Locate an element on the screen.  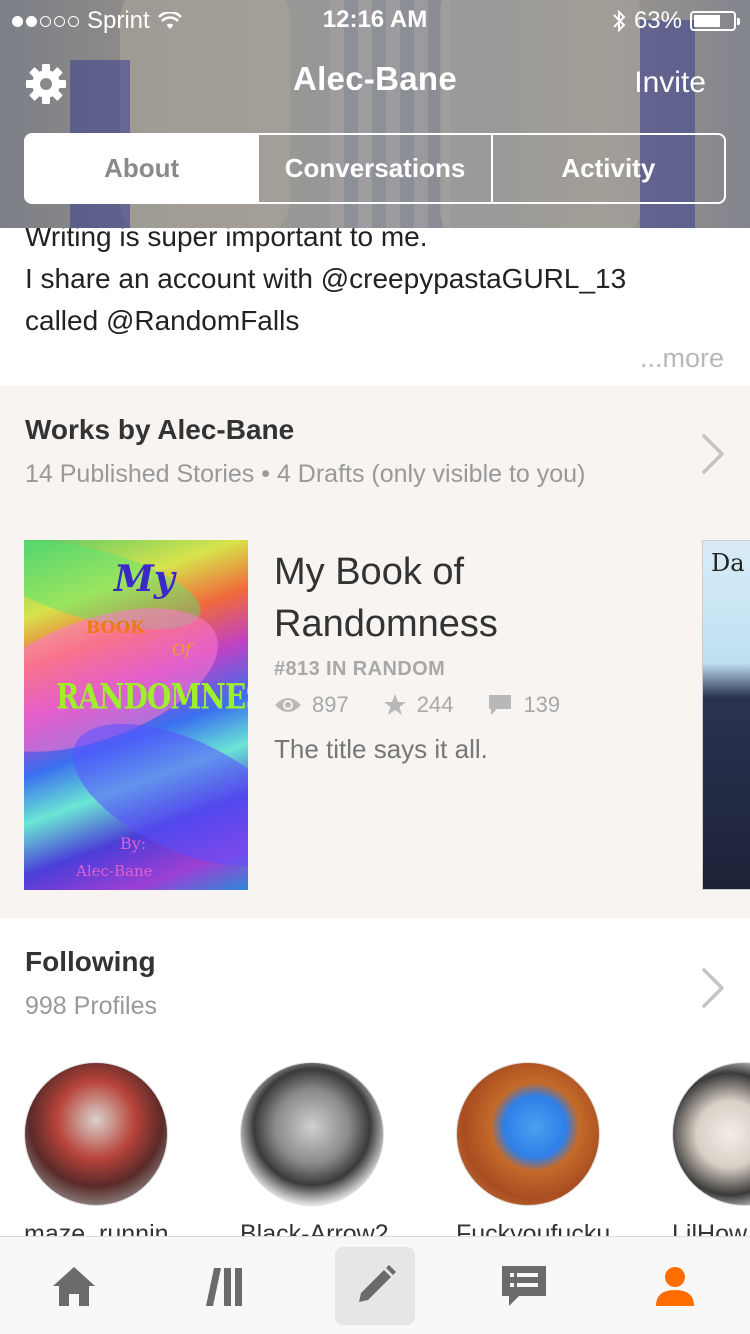
messages-icon is located at coordinates (524, 1286).